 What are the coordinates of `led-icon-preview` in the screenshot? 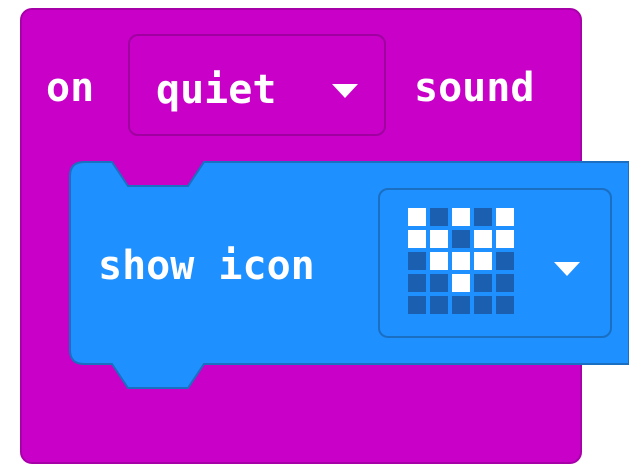 It's located at (462, 262).